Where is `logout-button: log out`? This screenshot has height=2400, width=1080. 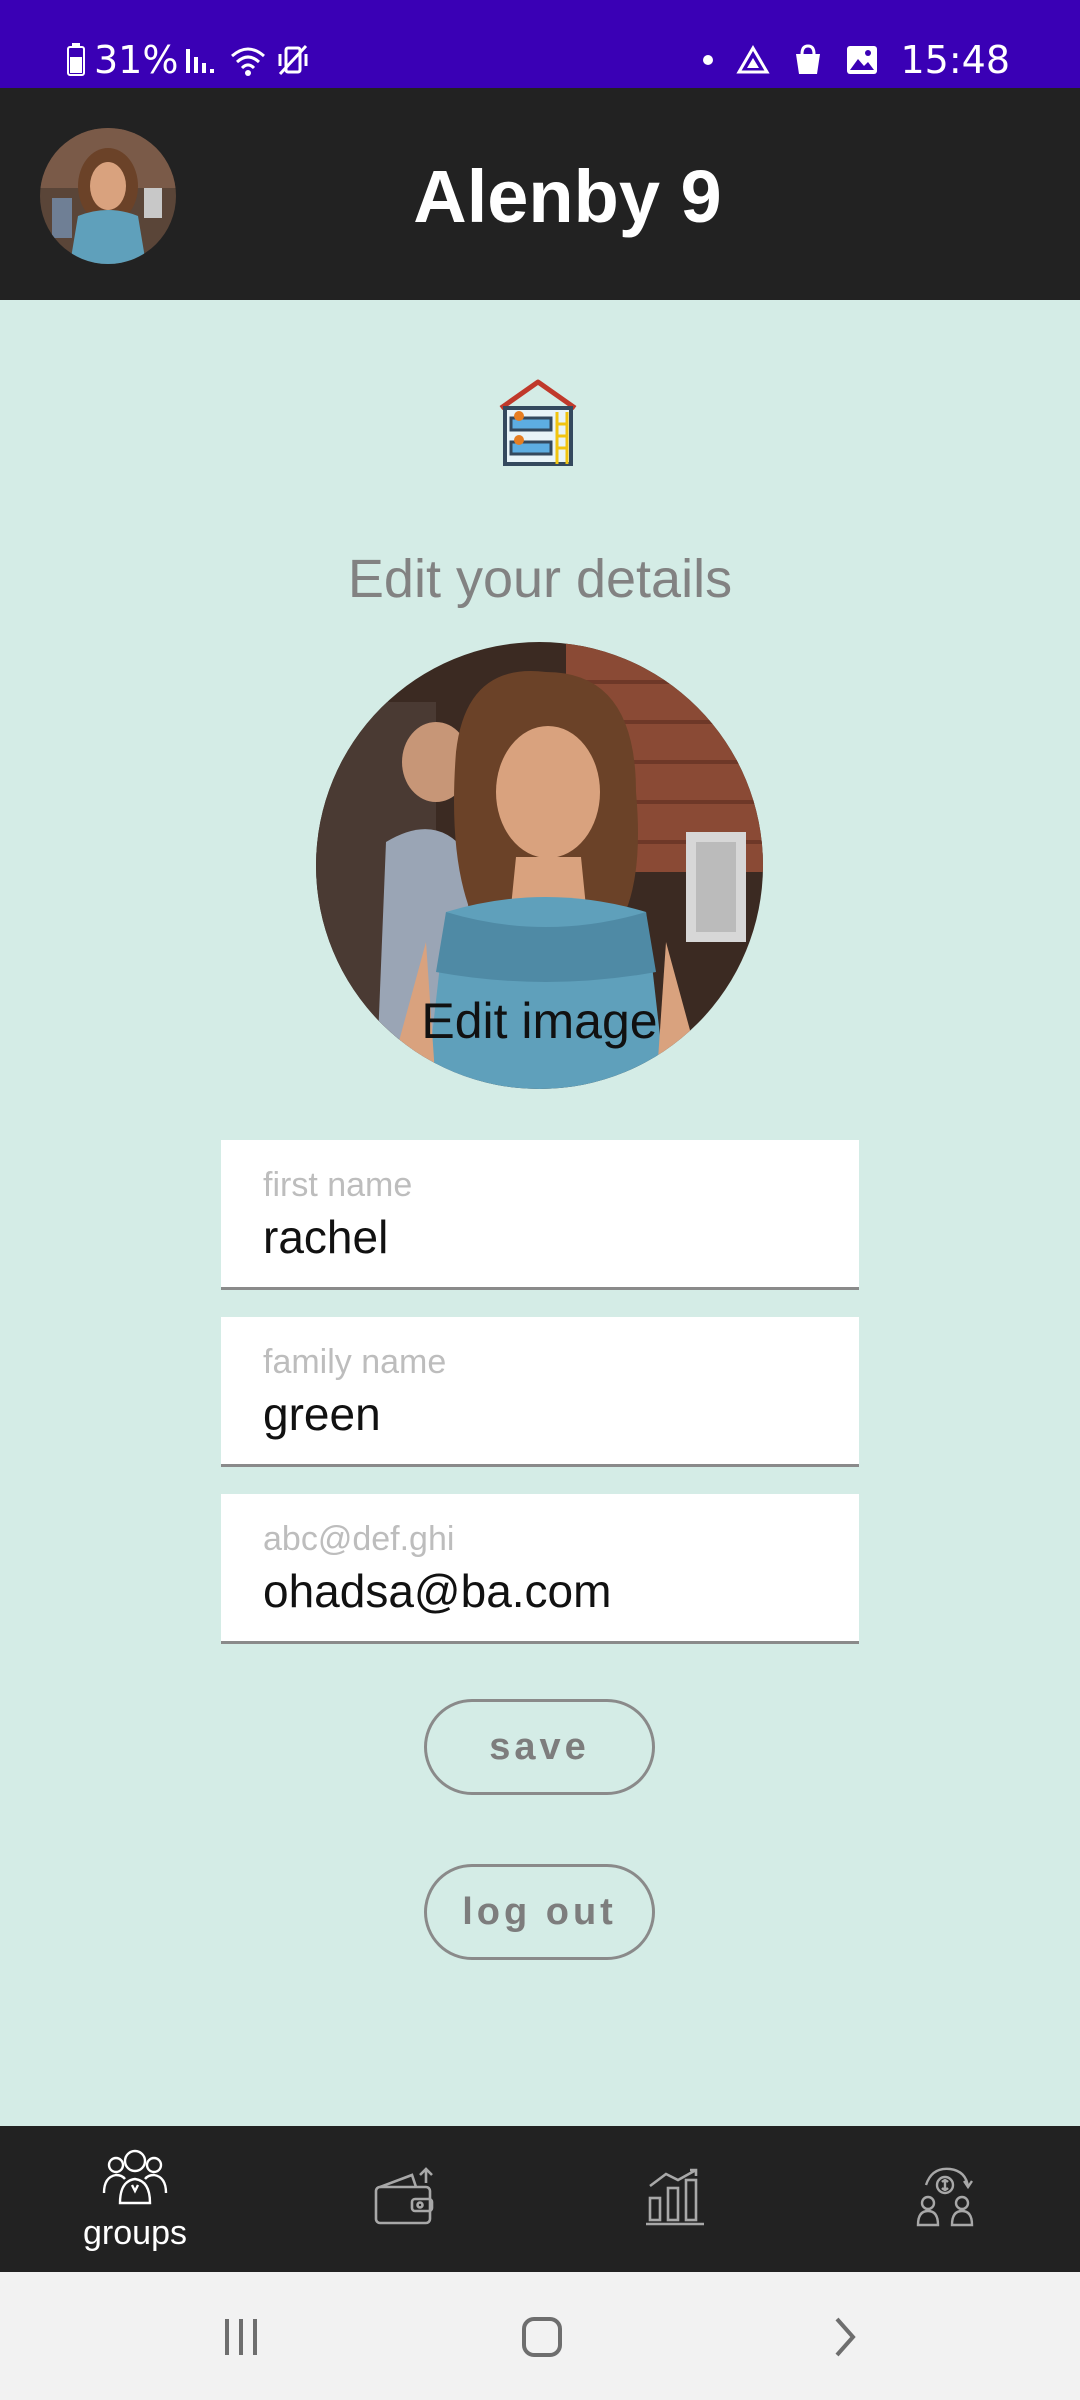 logout-button: log out is located at coordinates (539, 1912).